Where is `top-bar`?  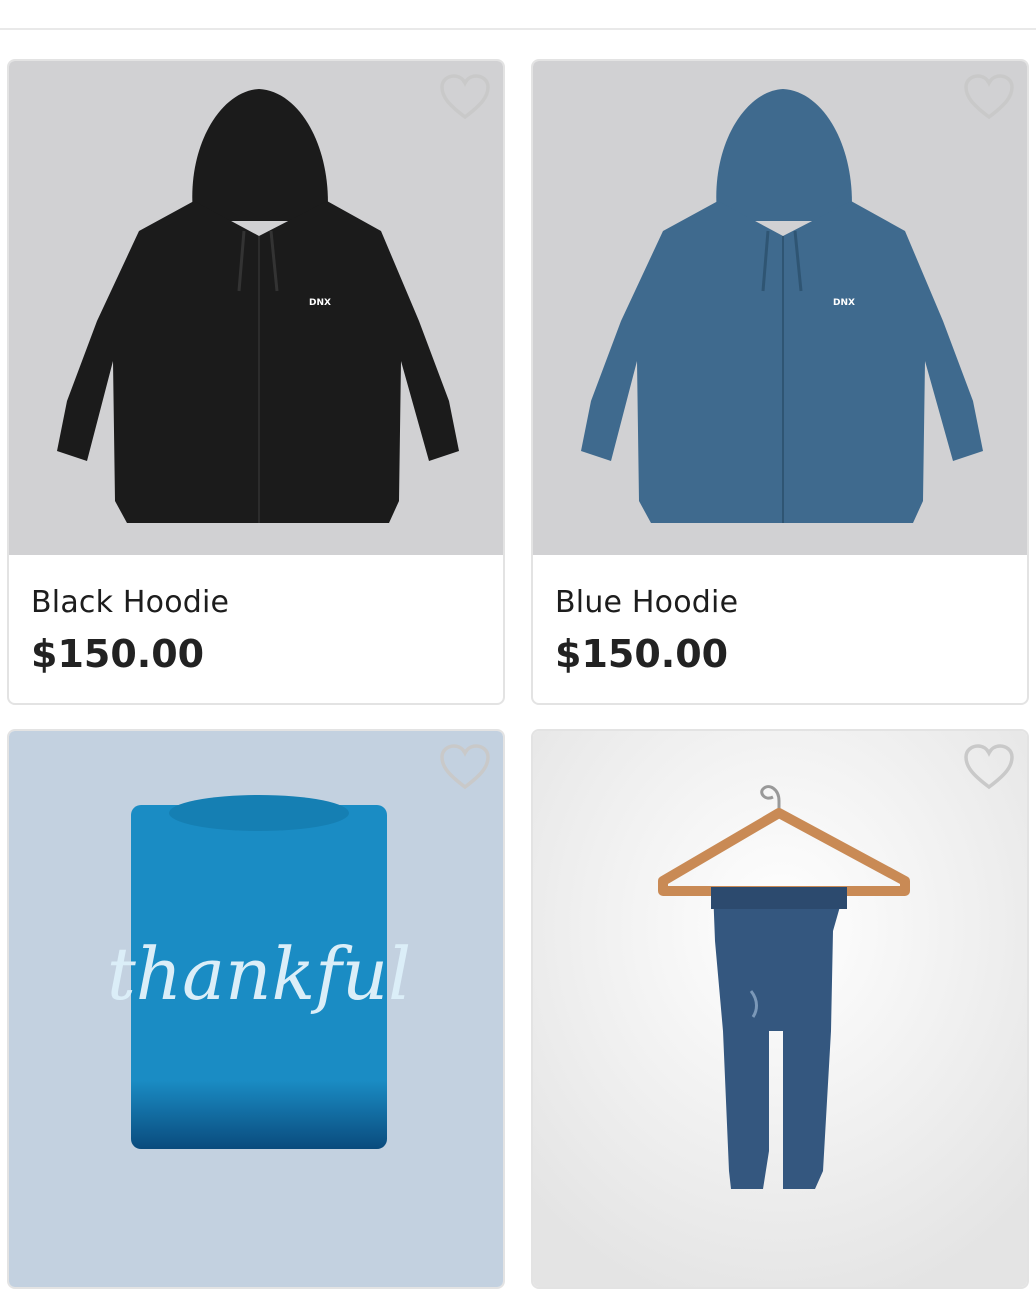
top-bar is located at coordinates (518, 15).